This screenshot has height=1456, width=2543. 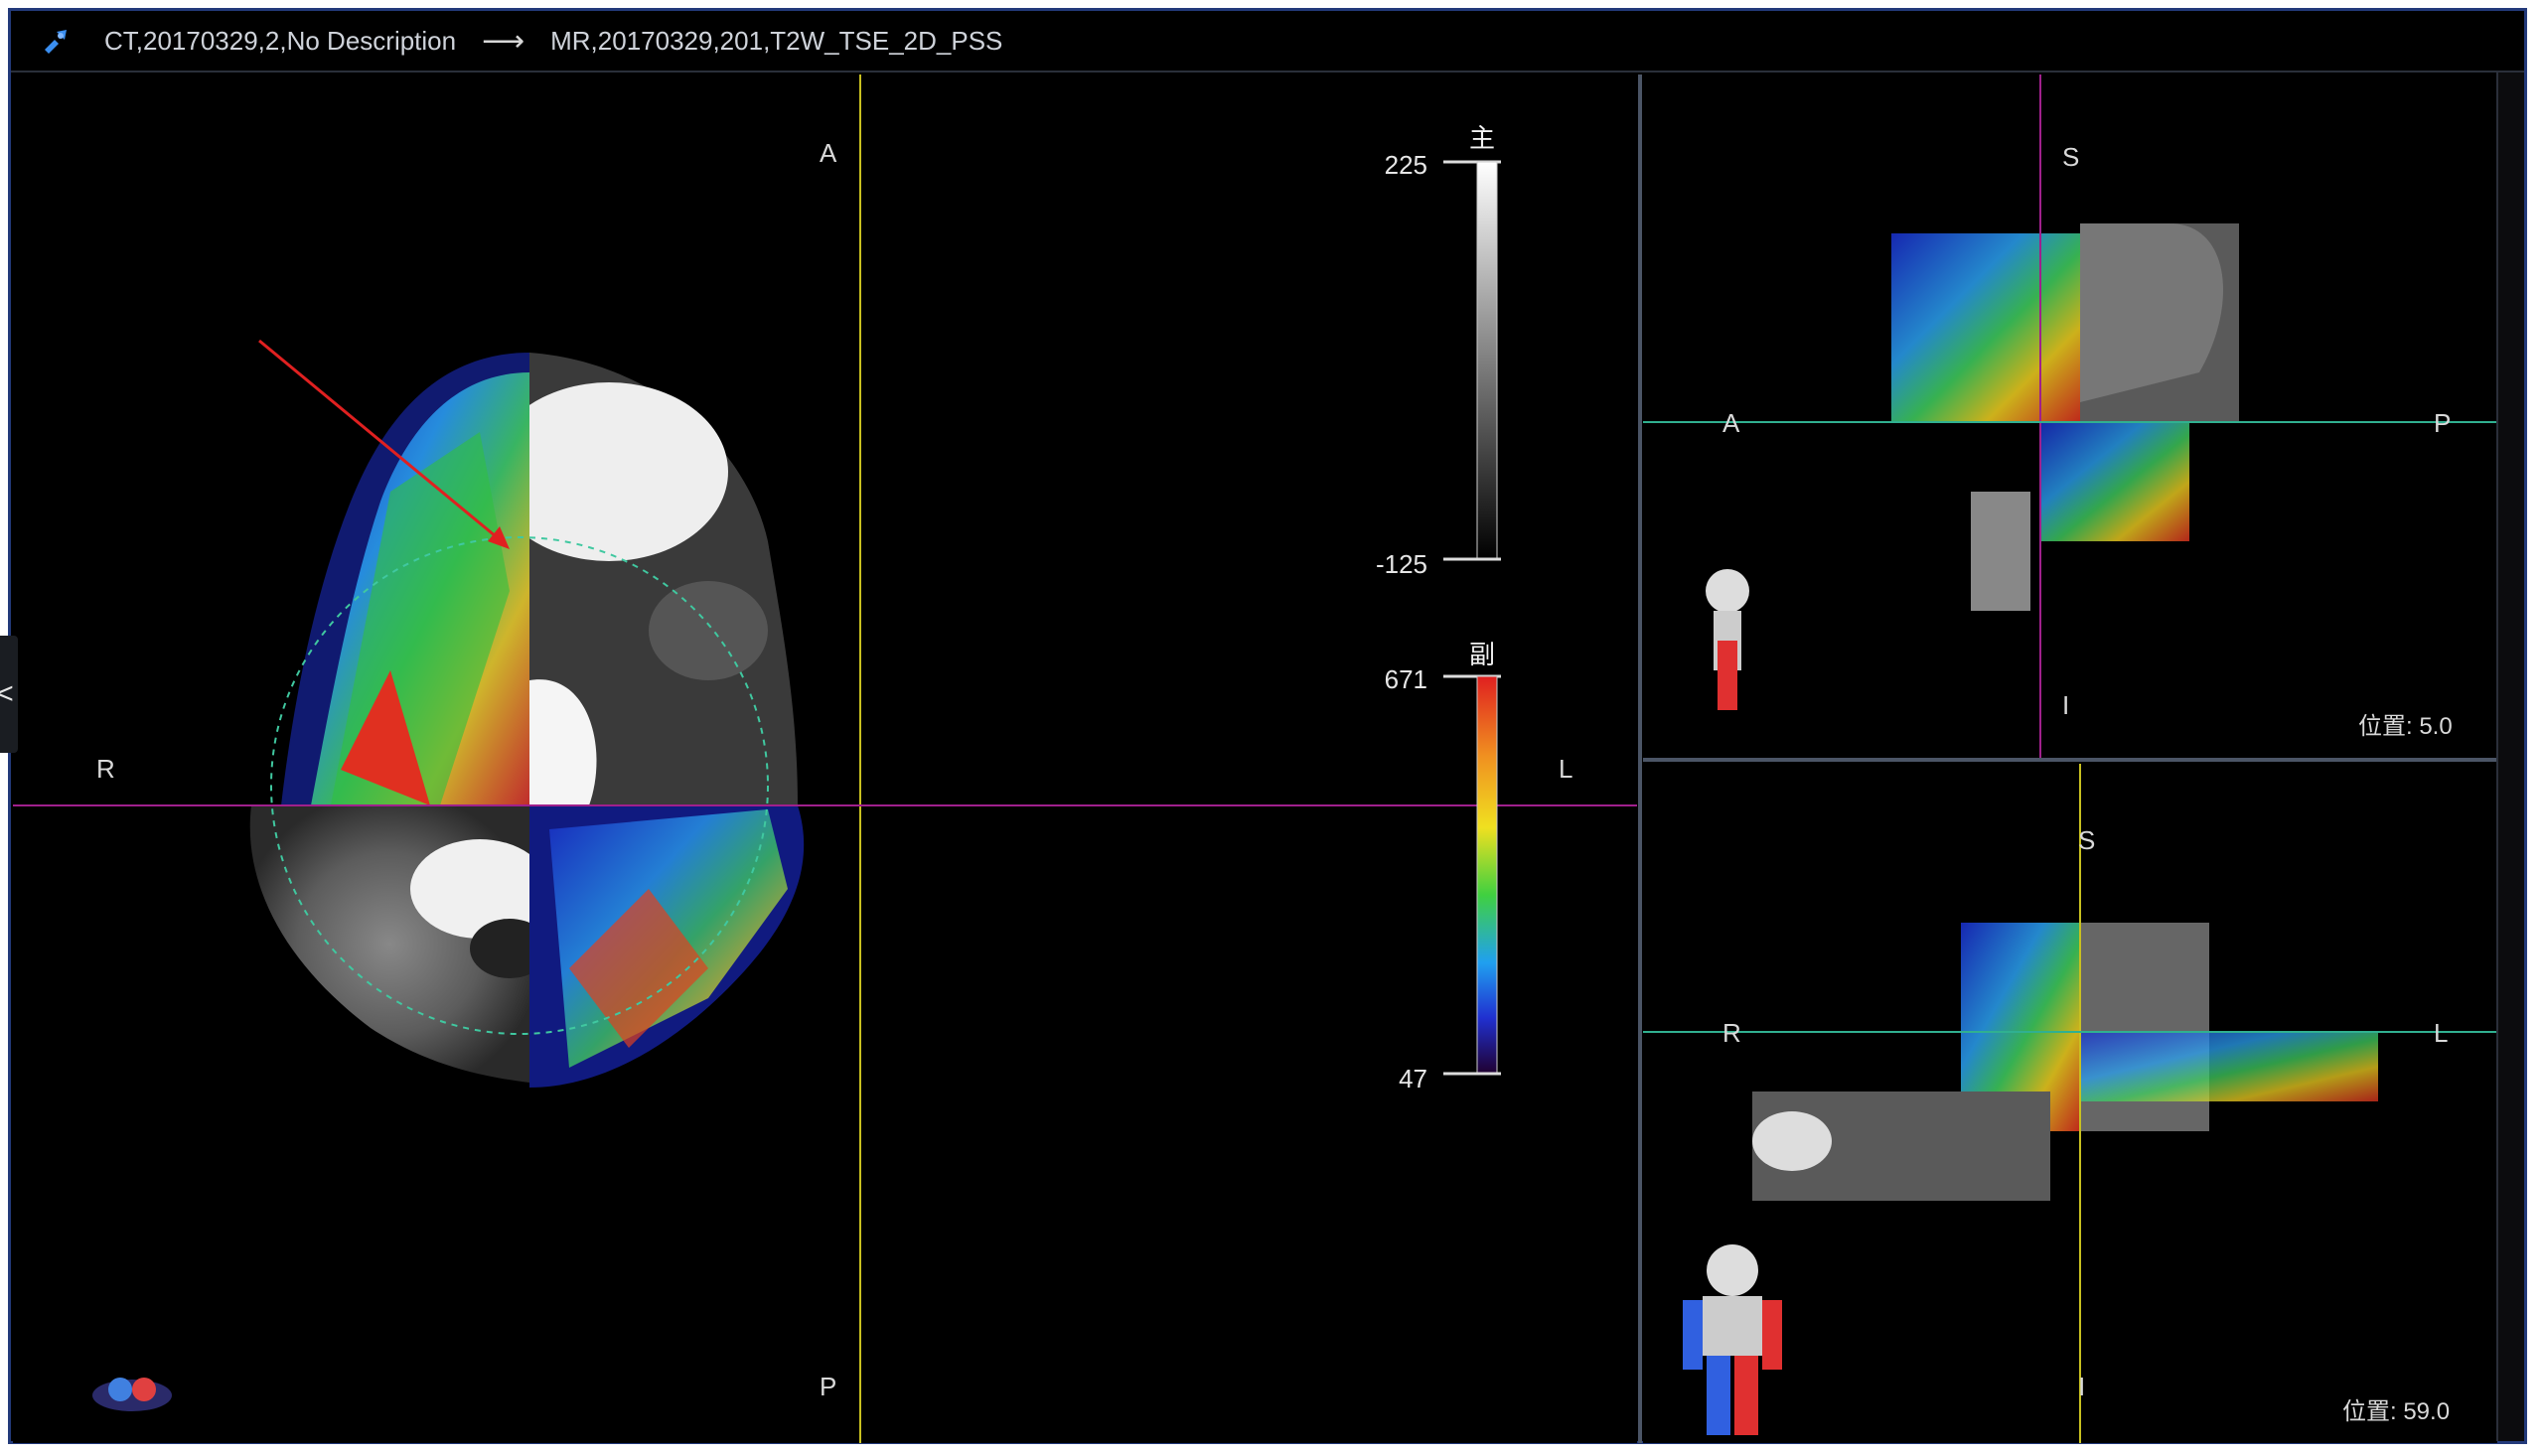 What do you see at coordinates (1401, 564) in the screenshot?
I see `primary-scale-min: -125` at bounding box center [1401, 564].